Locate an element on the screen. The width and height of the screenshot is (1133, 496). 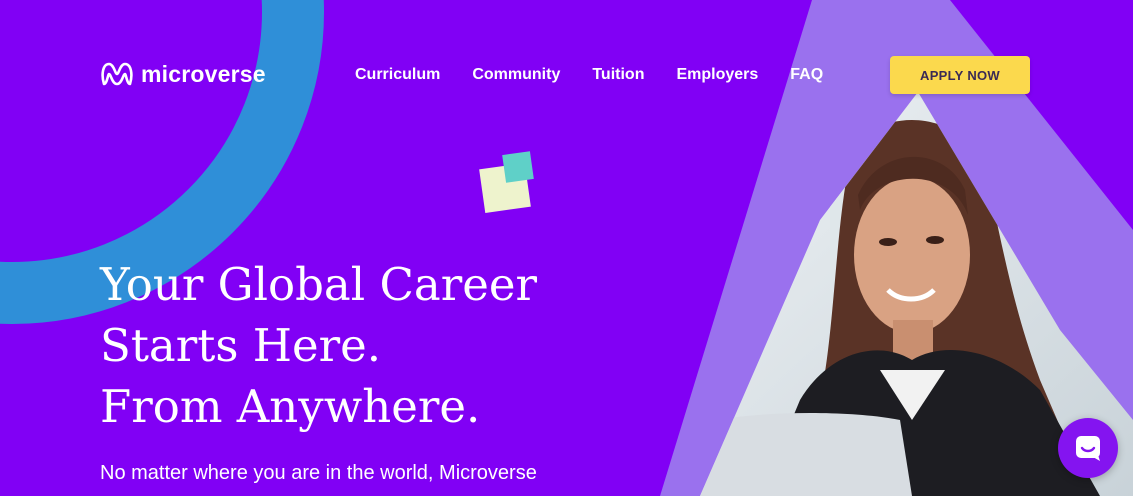
decorative-square-teal is located at coordinates (518, 167).